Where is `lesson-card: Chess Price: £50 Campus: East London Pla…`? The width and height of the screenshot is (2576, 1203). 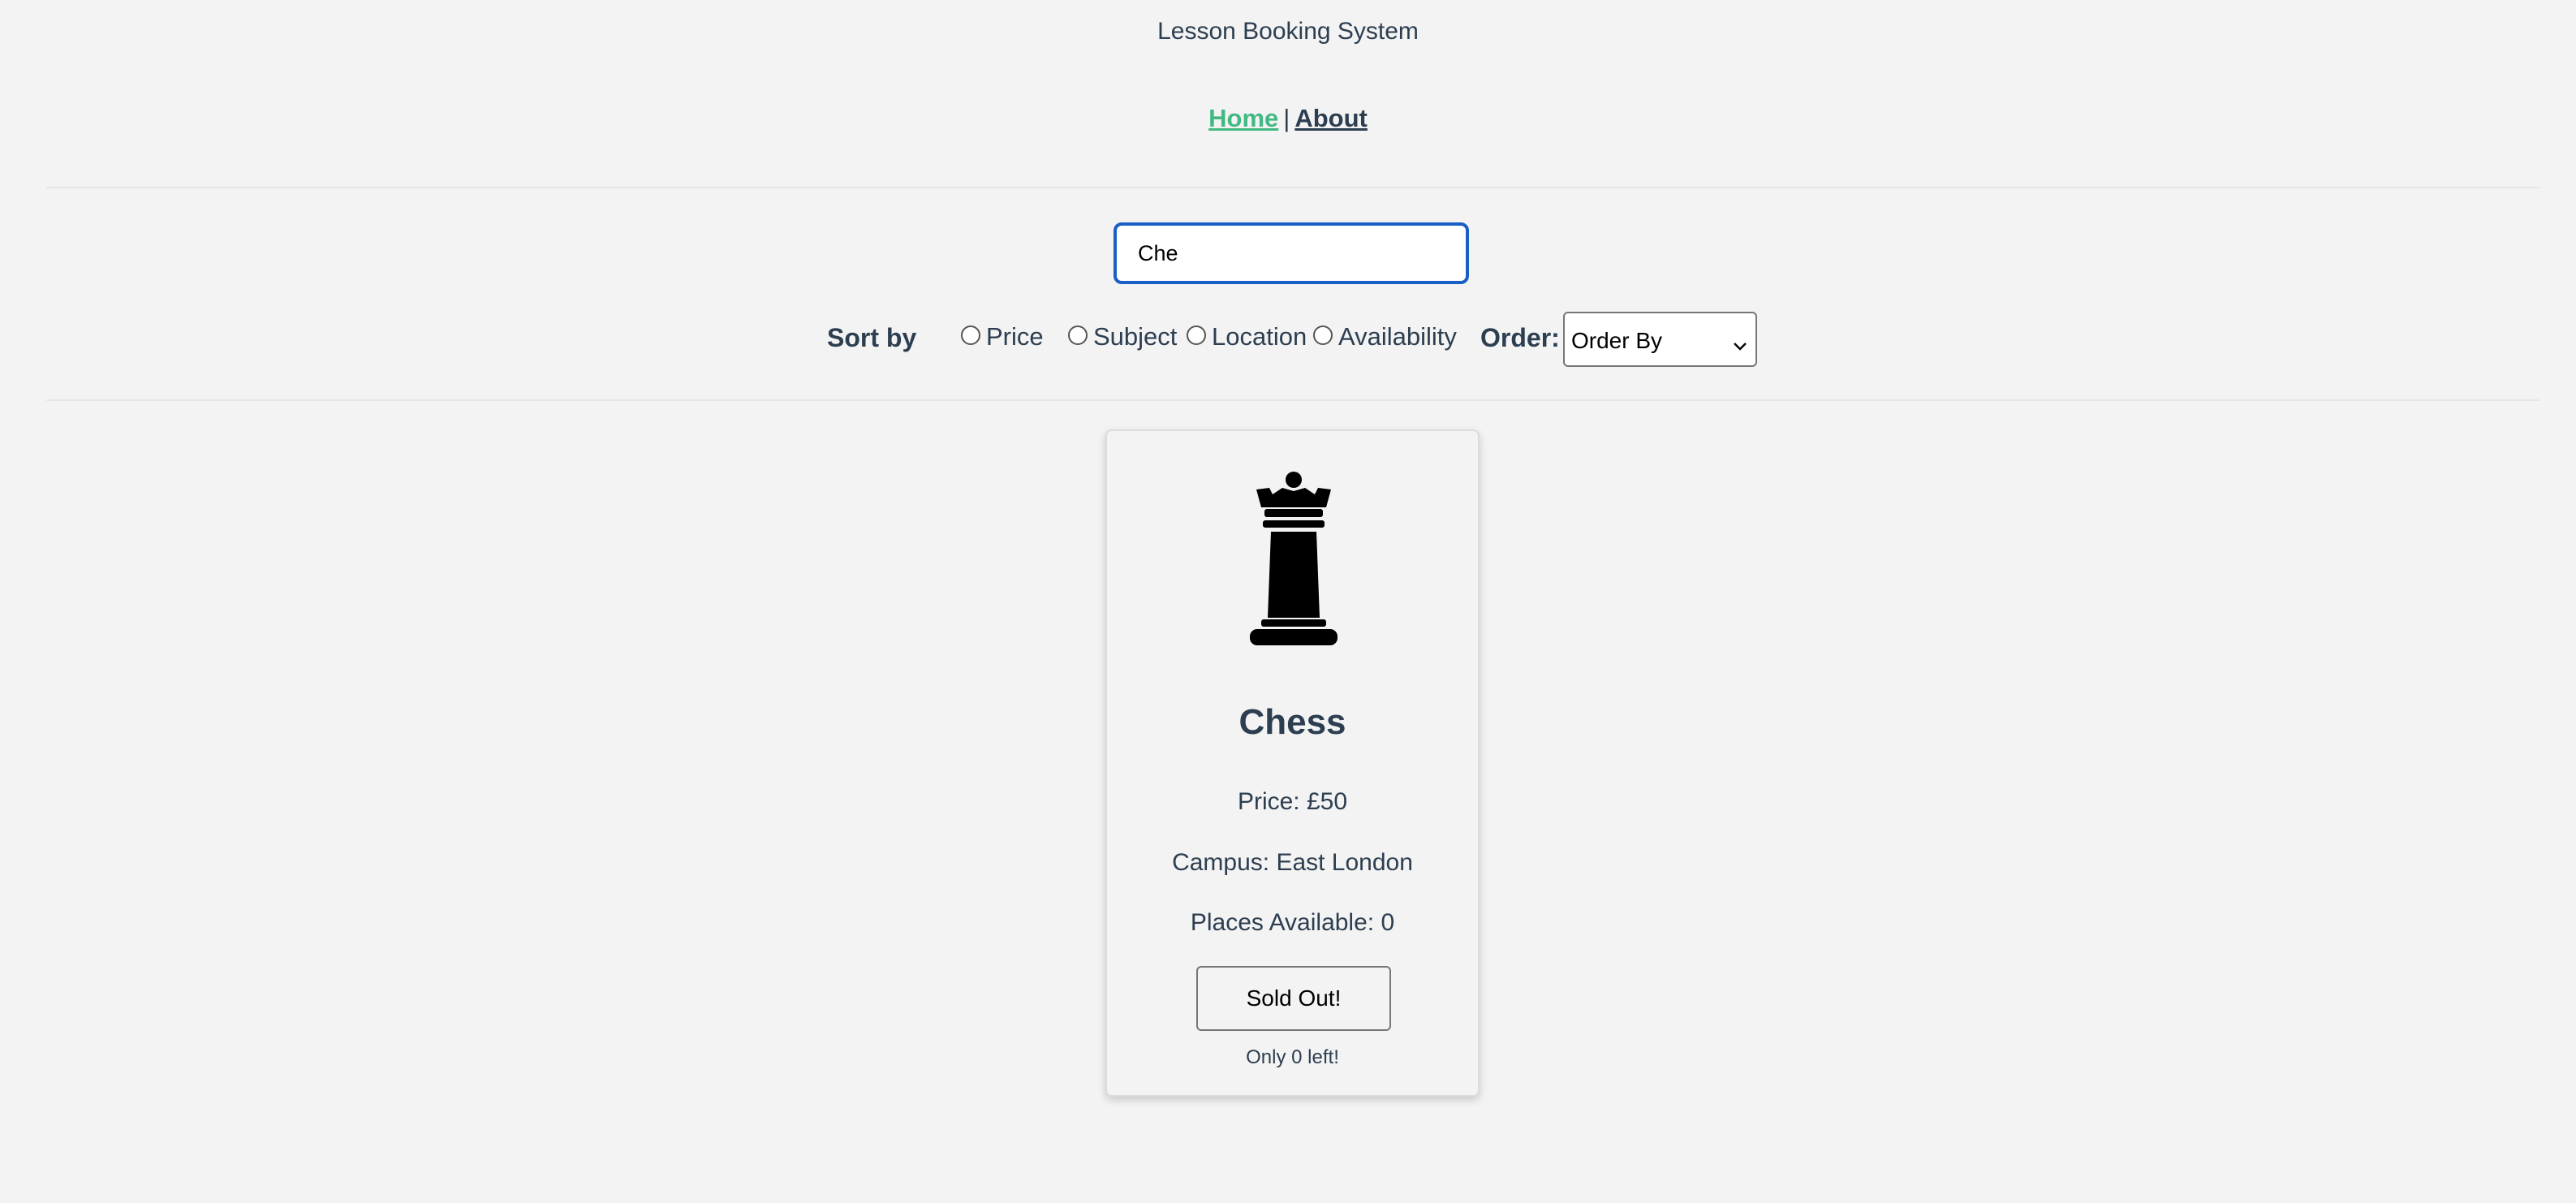 lesson-card: Chess Price: £50 Campus: East London Pla… is located at coordinates (1292, 763).